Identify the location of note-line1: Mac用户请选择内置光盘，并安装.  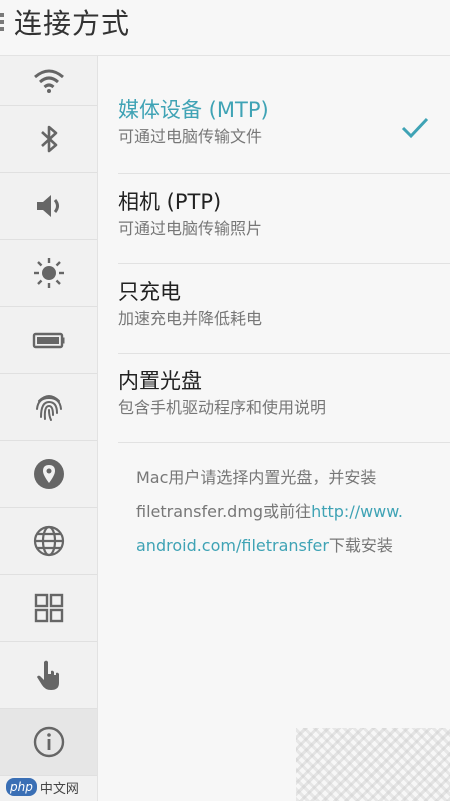
(256, 477).